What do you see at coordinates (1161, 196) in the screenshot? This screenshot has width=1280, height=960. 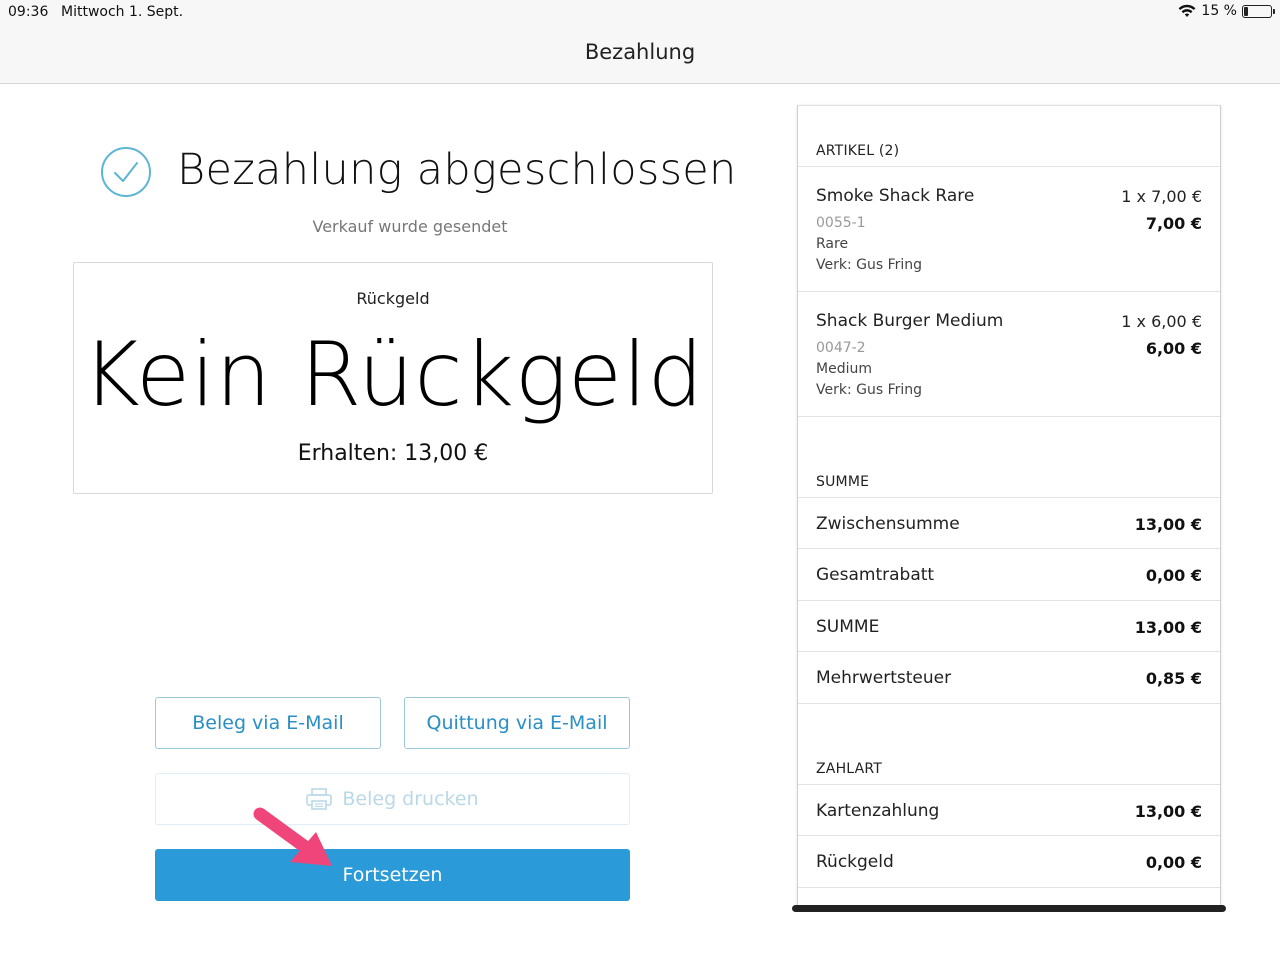 I see `item-qty-price: 1 x 7,00 €` at bounding box center [1161, 196].